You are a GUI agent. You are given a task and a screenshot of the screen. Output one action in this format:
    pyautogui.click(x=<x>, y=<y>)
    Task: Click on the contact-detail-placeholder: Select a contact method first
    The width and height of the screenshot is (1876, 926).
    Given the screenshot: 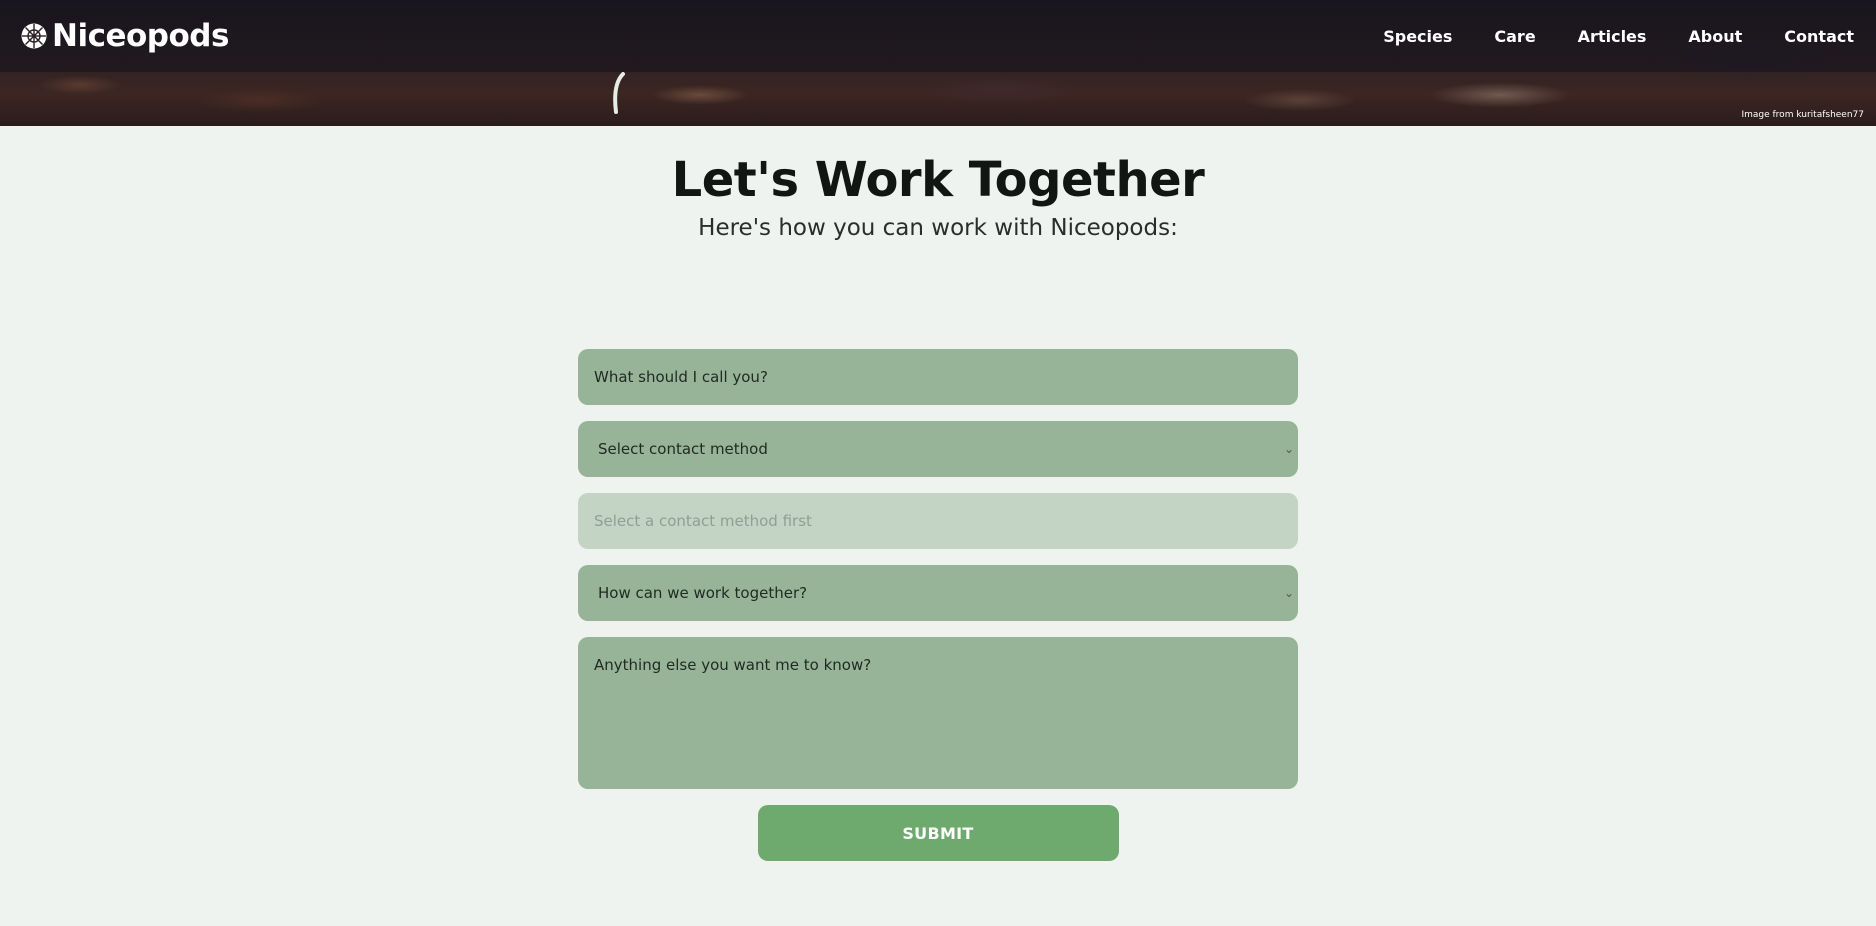 What is the action you would take?
    pyautogui.click(x=703, y=521)
    